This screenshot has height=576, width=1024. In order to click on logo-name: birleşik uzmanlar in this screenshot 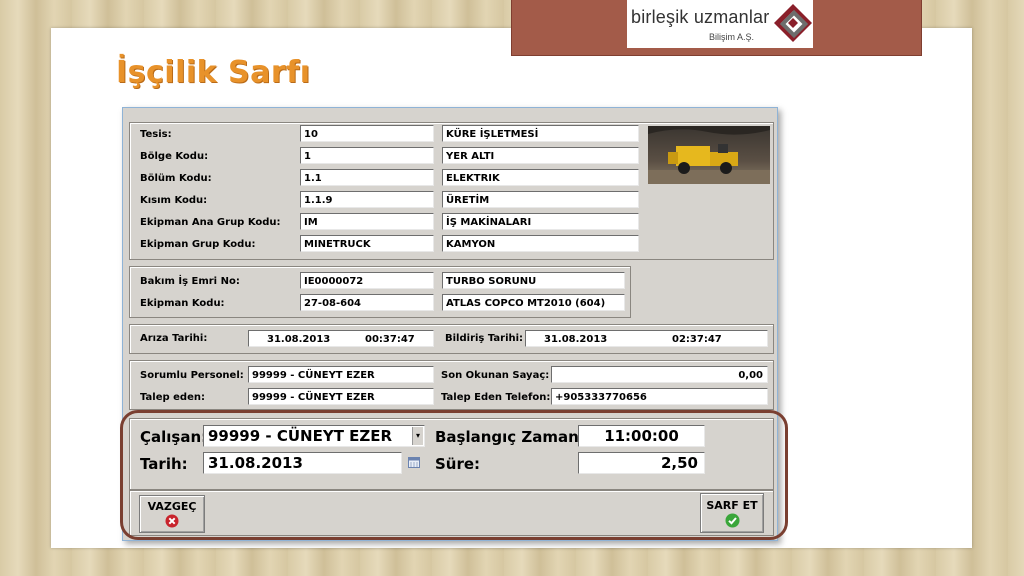, I will do `click(700, 17)`.